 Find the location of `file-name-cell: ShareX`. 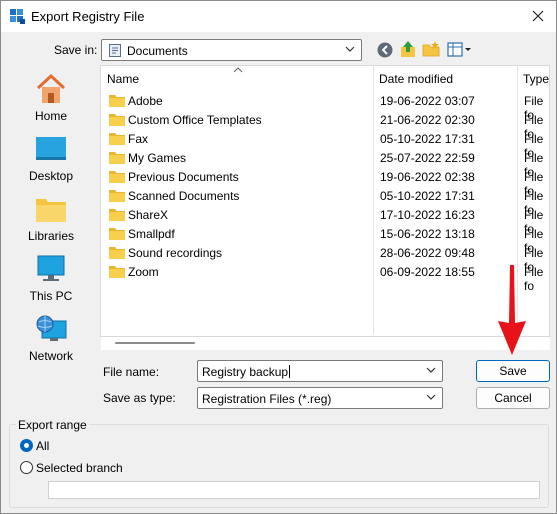

file-name-cell: ShareX is located at coordinates (148, 215).